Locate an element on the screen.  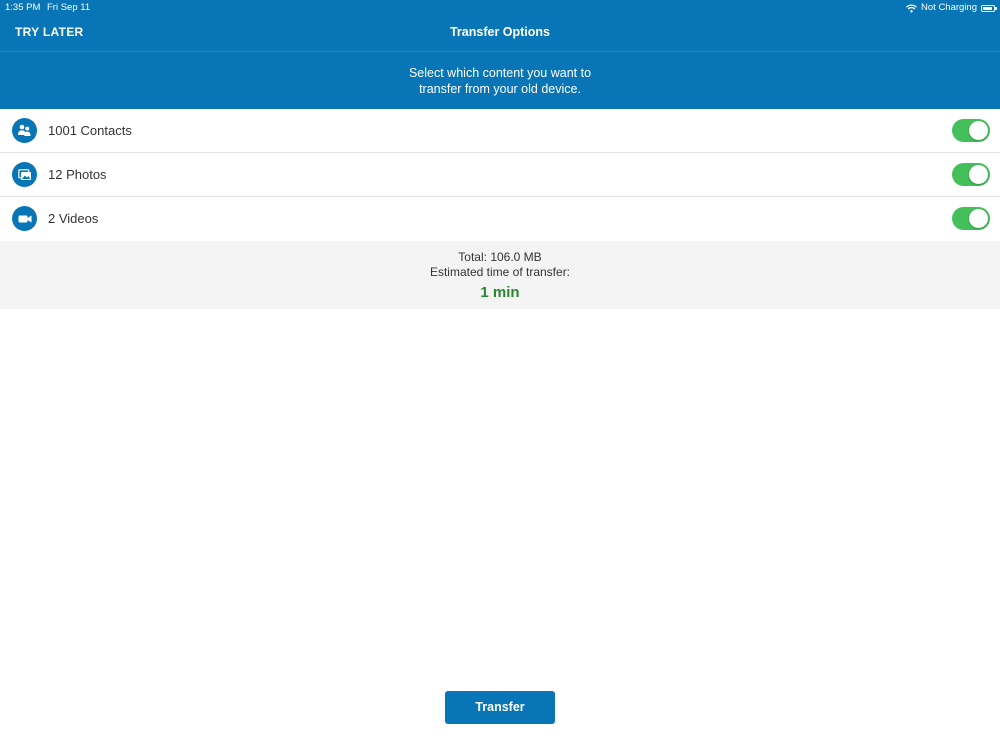
estimate-value: 1 min is located at coordinates (500, 292).